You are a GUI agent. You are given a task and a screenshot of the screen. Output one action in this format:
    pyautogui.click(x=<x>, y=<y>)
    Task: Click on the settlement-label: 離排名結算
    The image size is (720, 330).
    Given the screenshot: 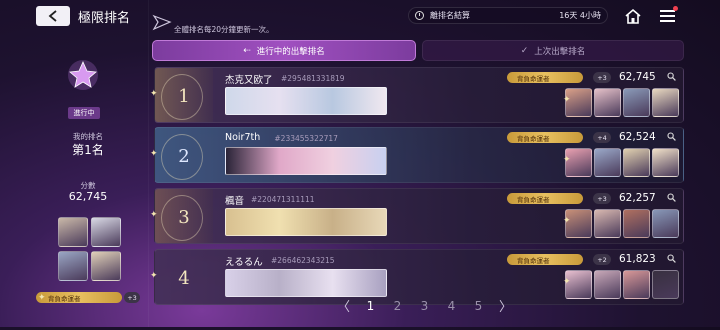 What is the action you would take?
    pyautogui.click(x=450, y=15)
    